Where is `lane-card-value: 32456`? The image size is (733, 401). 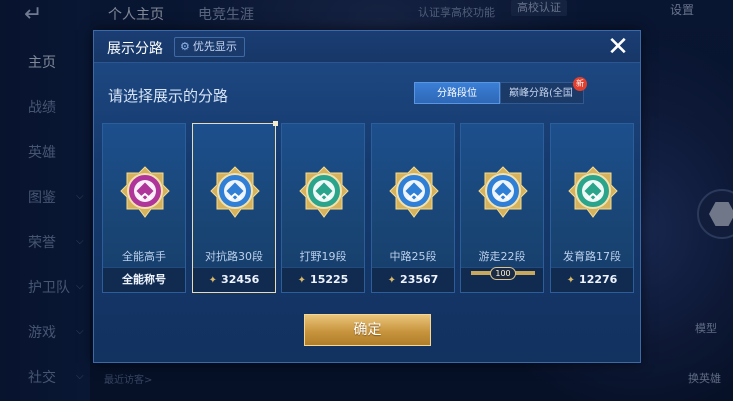
lane-card-value: 32456 is located at coordinates (240, 279).